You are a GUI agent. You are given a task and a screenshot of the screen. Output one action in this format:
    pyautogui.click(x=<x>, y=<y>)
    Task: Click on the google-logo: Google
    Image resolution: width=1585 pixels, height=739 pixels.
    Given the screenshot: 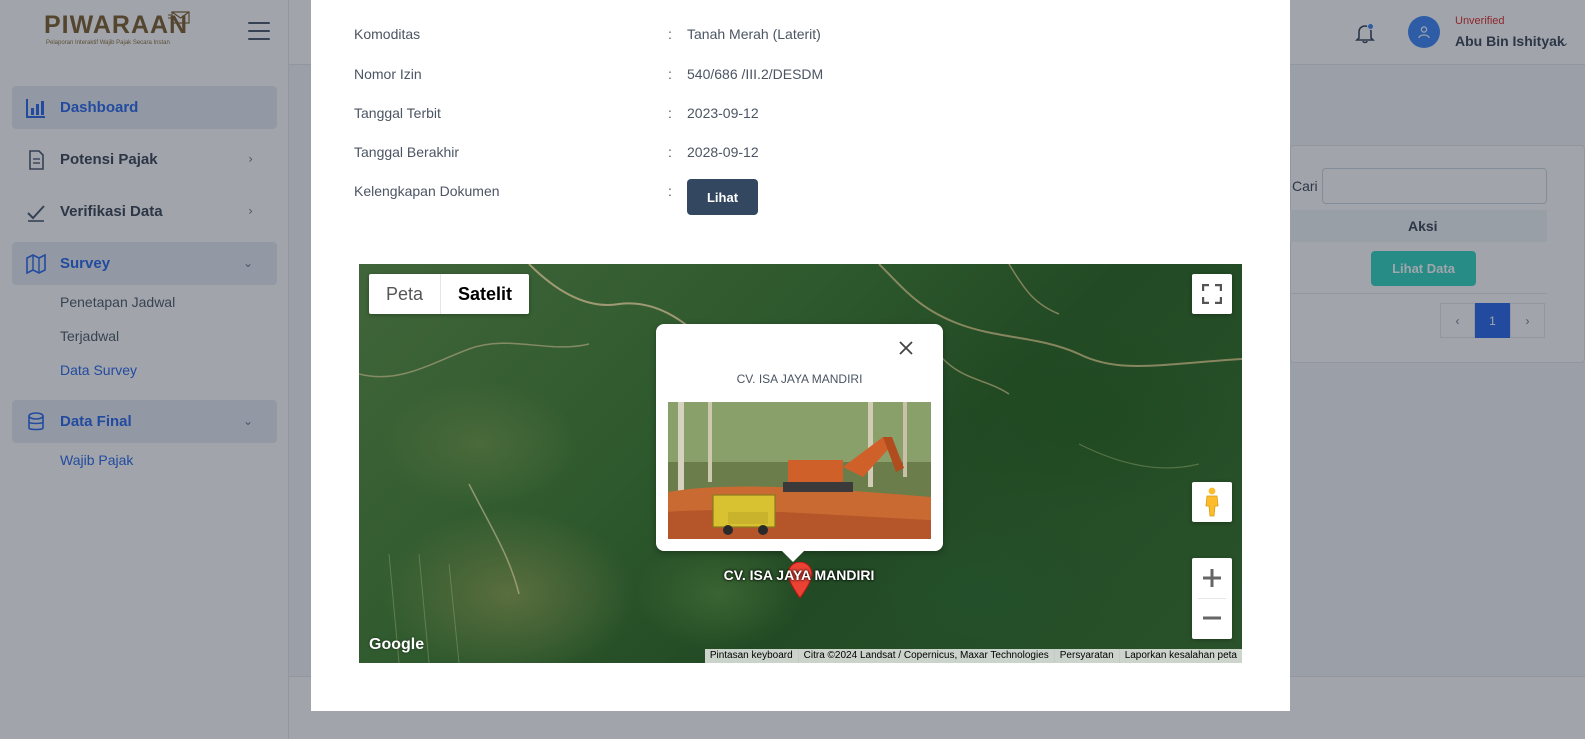 What is the action you would take?
    pyautogui.click(x=397, y=644)
    